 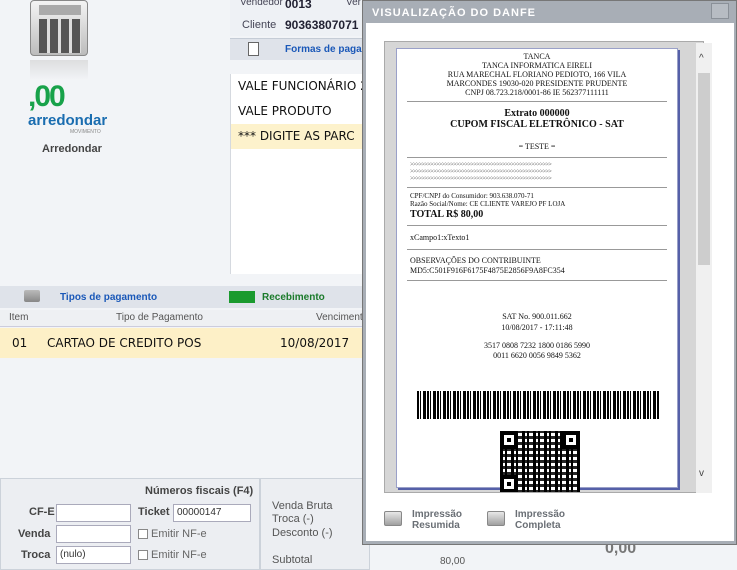 I want to click on forms-header: Formas de pagan, so click(x=300, y=49).